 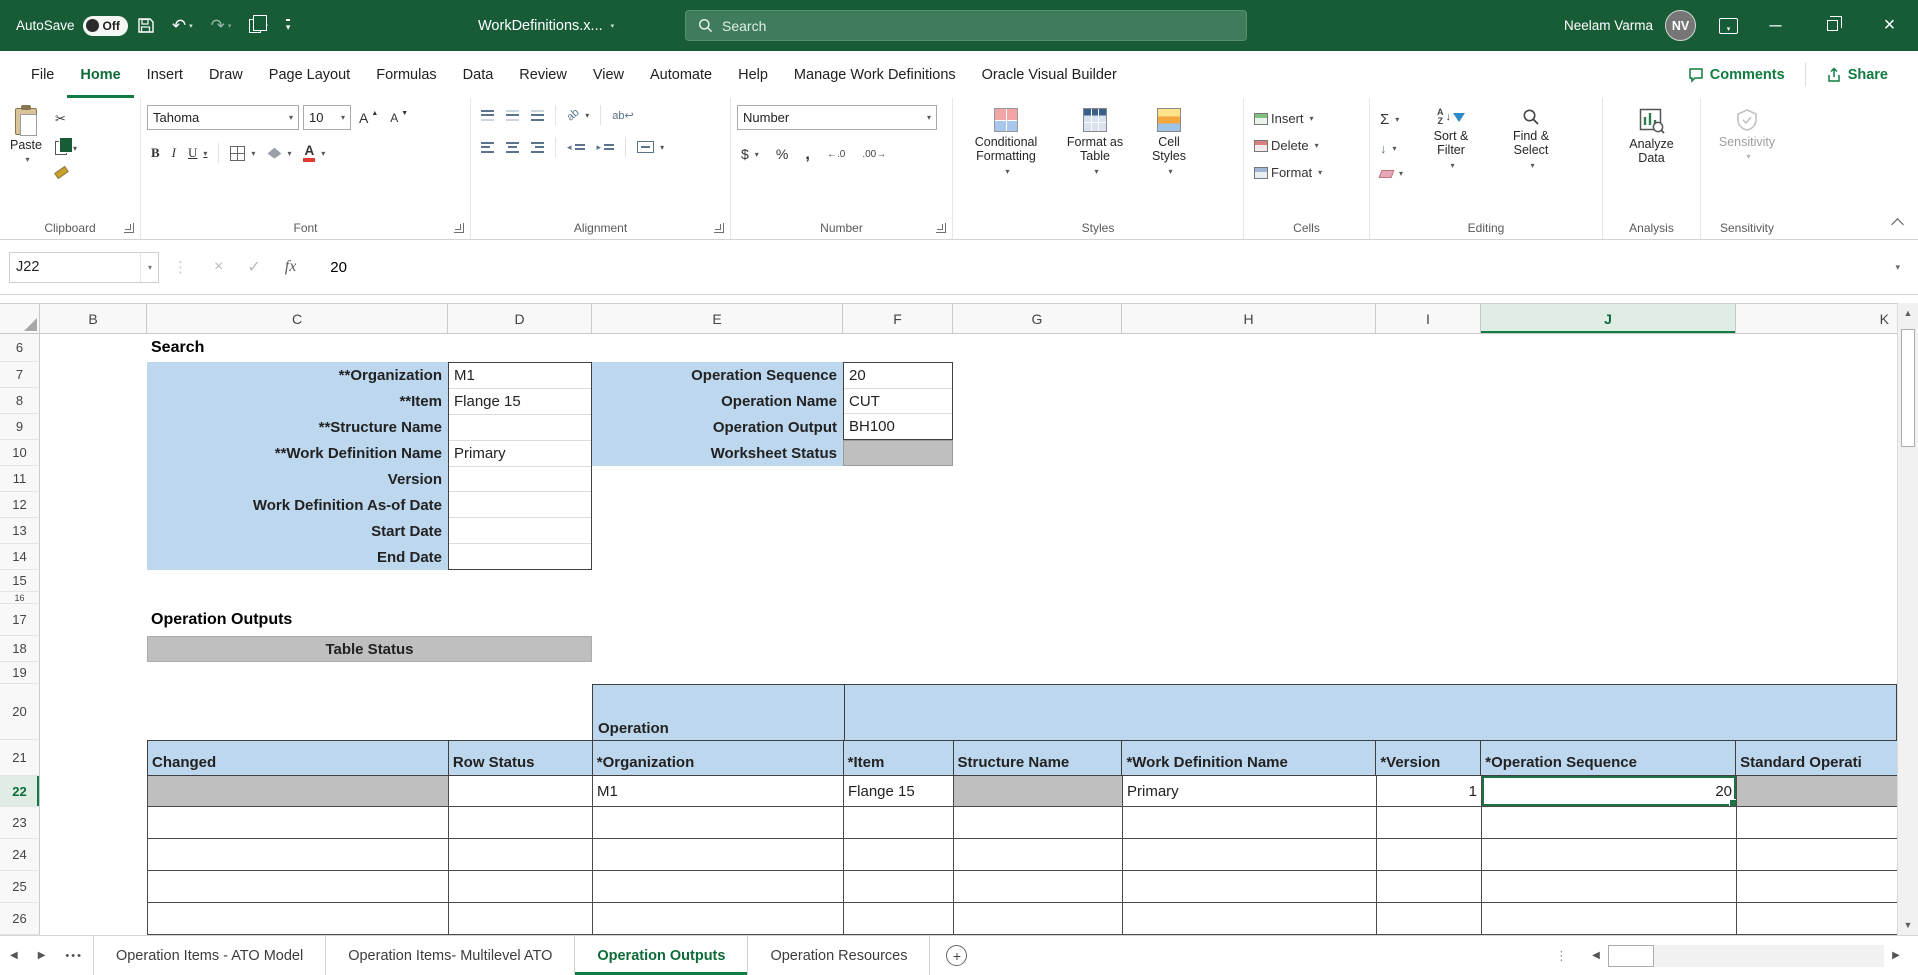 I want to click on autosum-button: Σ ▾, so click(x=1391, y=119).